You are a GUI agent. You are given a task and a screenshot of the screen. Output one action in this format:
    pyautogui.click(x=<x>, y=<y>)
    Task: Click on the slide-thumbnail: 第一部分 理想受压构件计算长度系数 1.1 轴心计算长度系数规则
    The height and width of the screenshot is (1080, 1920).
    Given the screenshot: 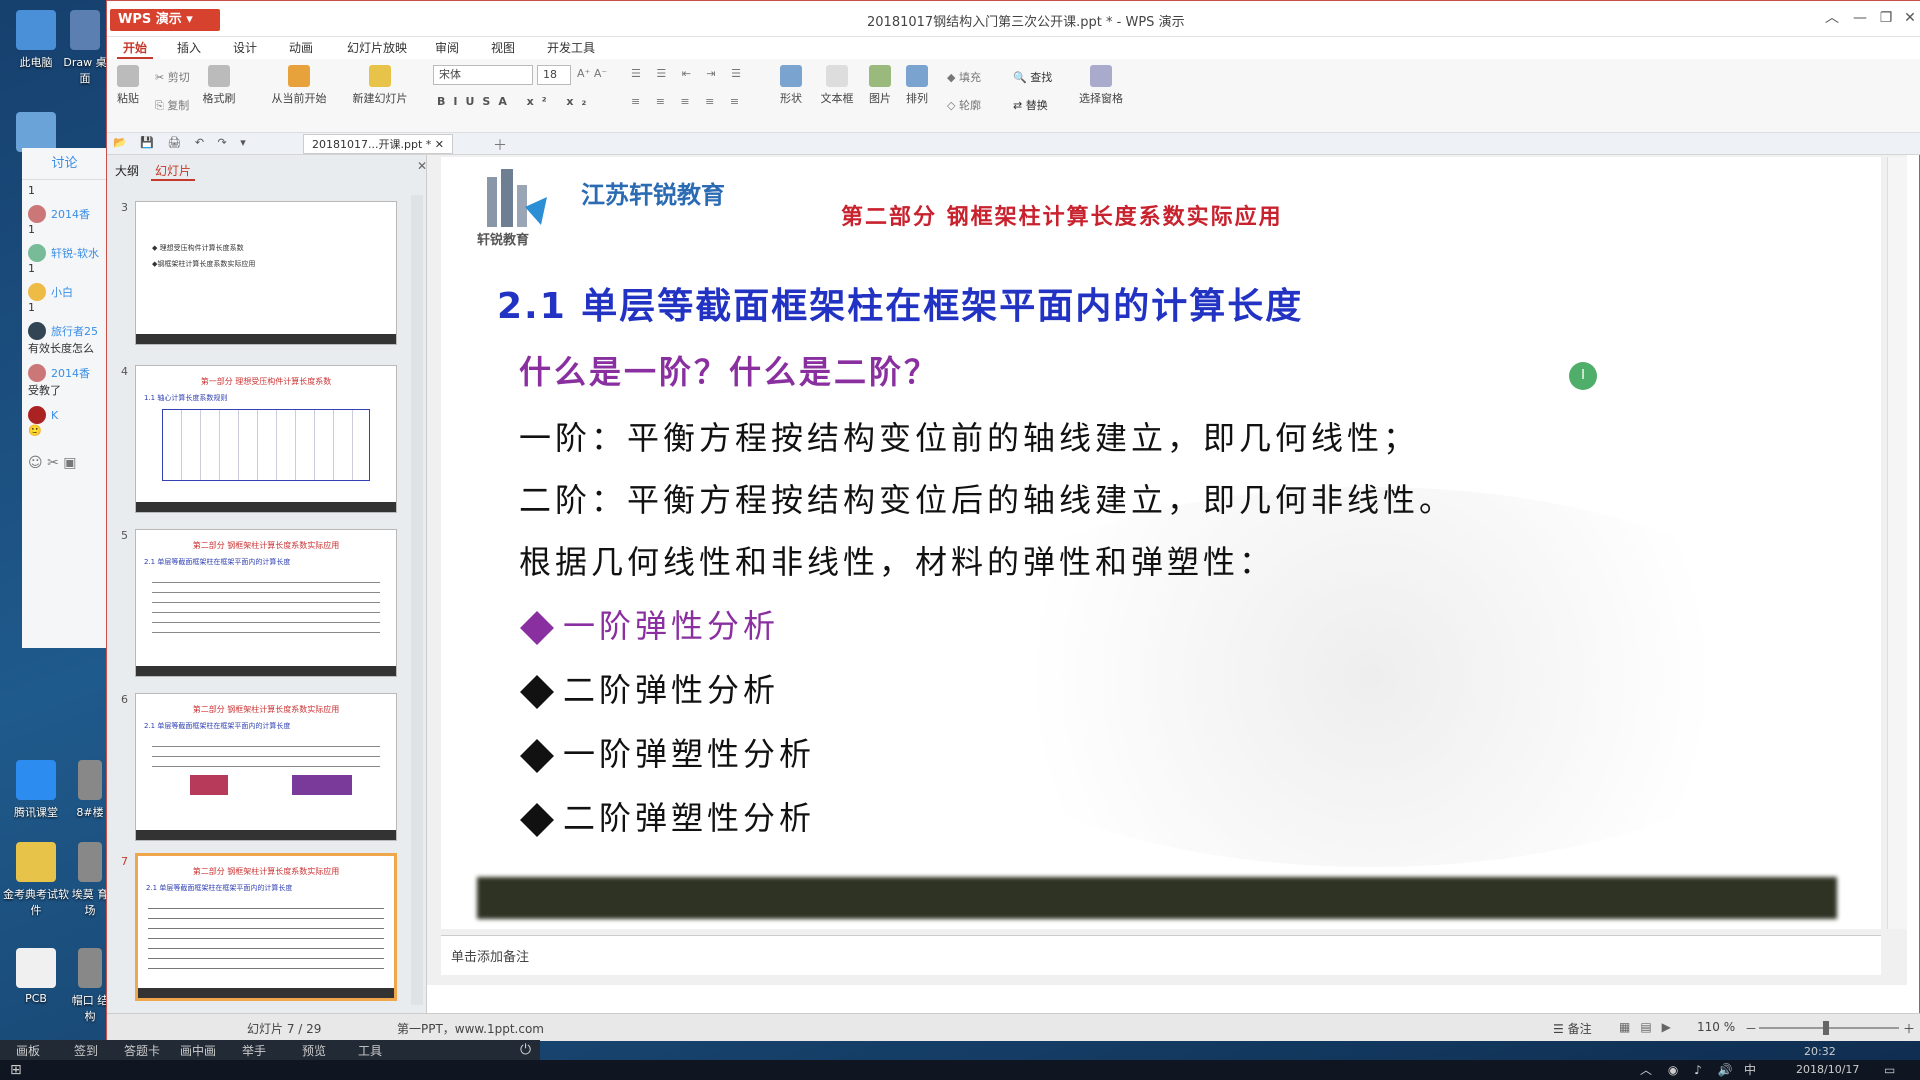 What is the action you would take?
    pyautogui.click(x=266, y=439)
    